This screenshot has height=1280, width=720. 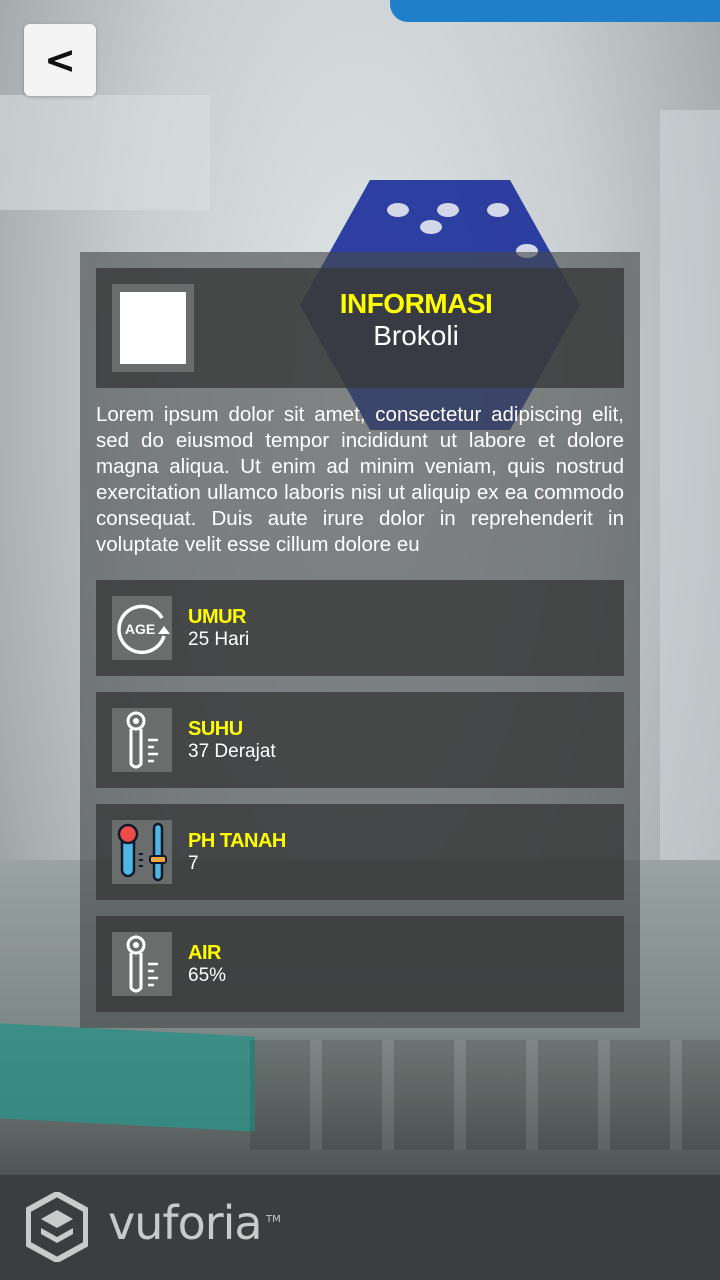 What do you see at coordinates (193, 863) in the screenshot?
I see `stat-value: 7` at bounding box center [193, 863].